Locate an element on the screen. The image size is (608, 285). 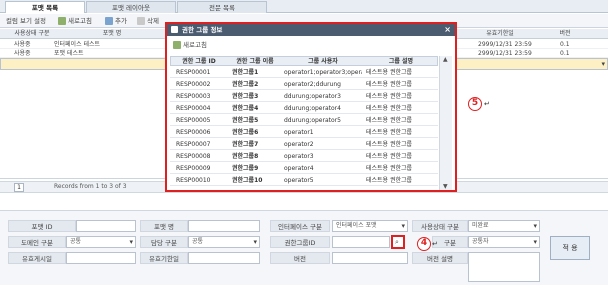
group-users-cell: operator2 is located at coordinates (299, 144).